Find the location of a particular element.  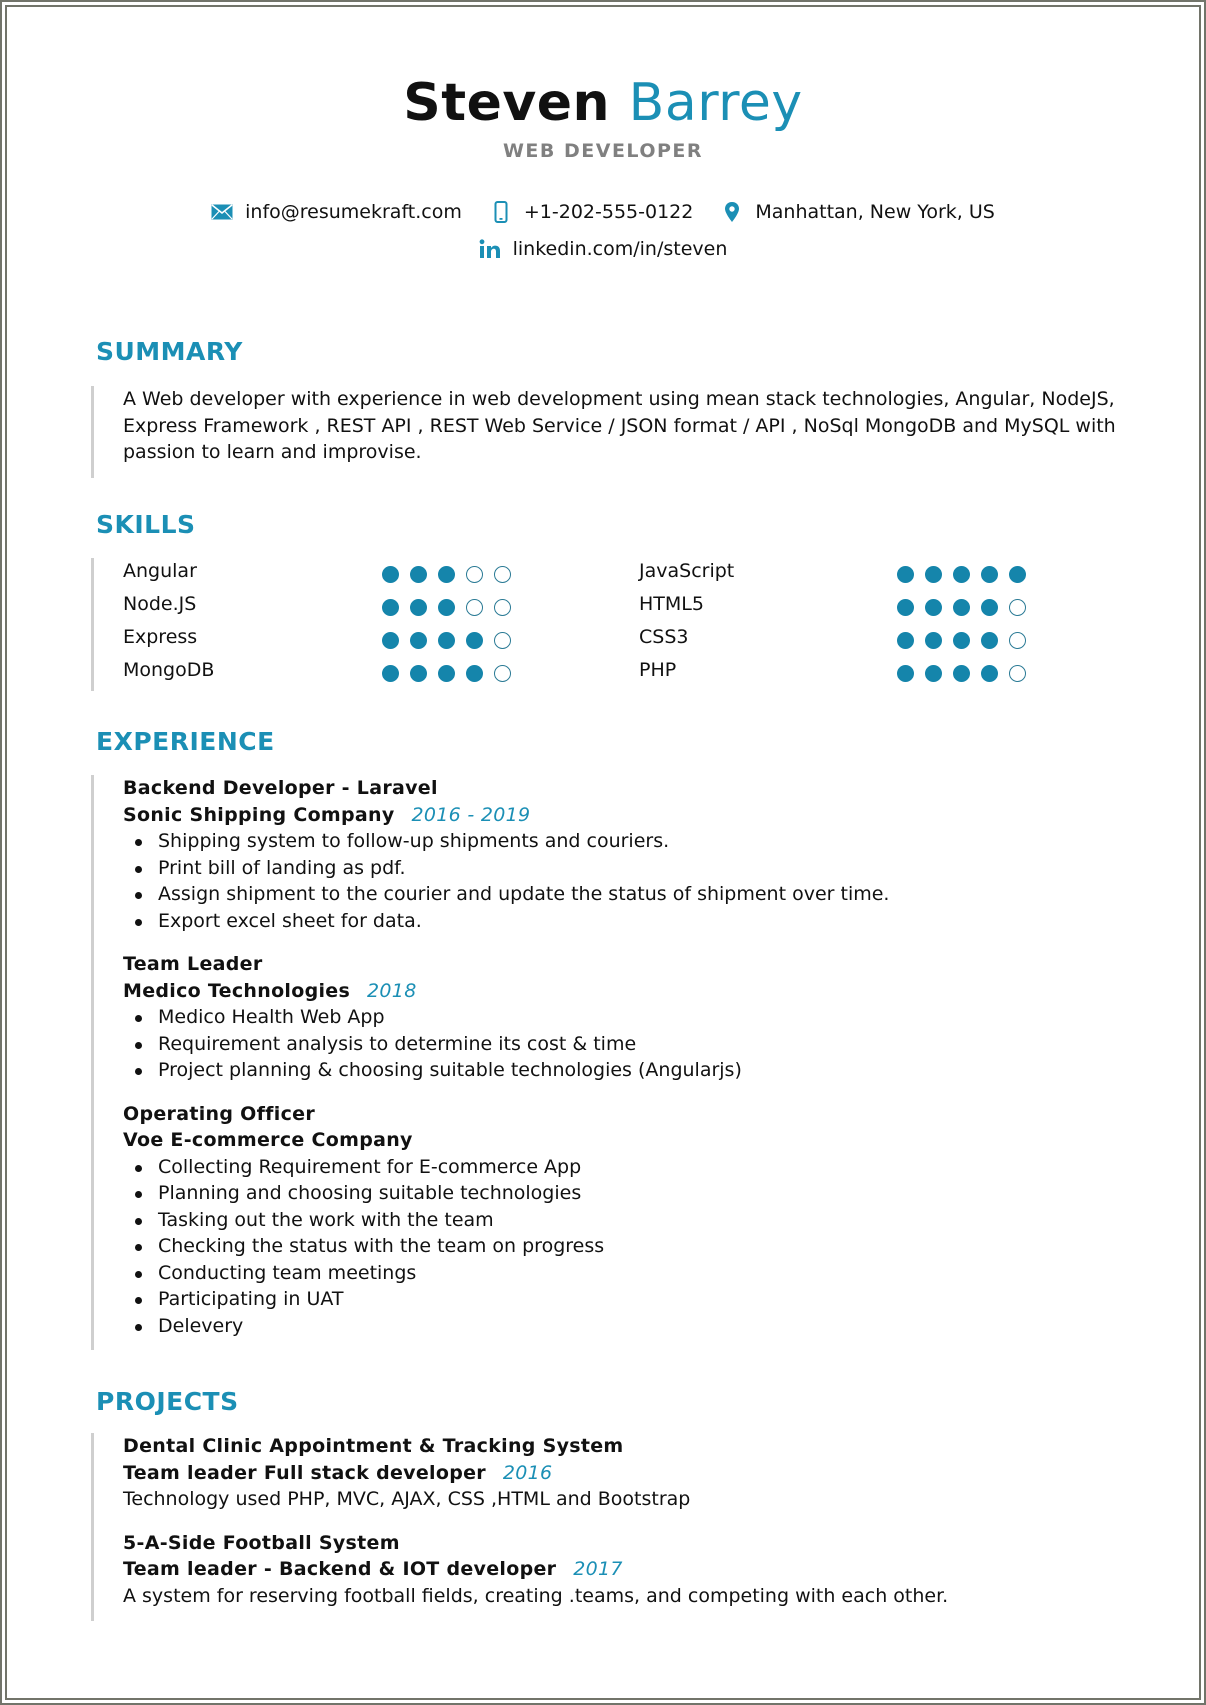

company-name: Medico Technologies is located at coordinates (237, 990).